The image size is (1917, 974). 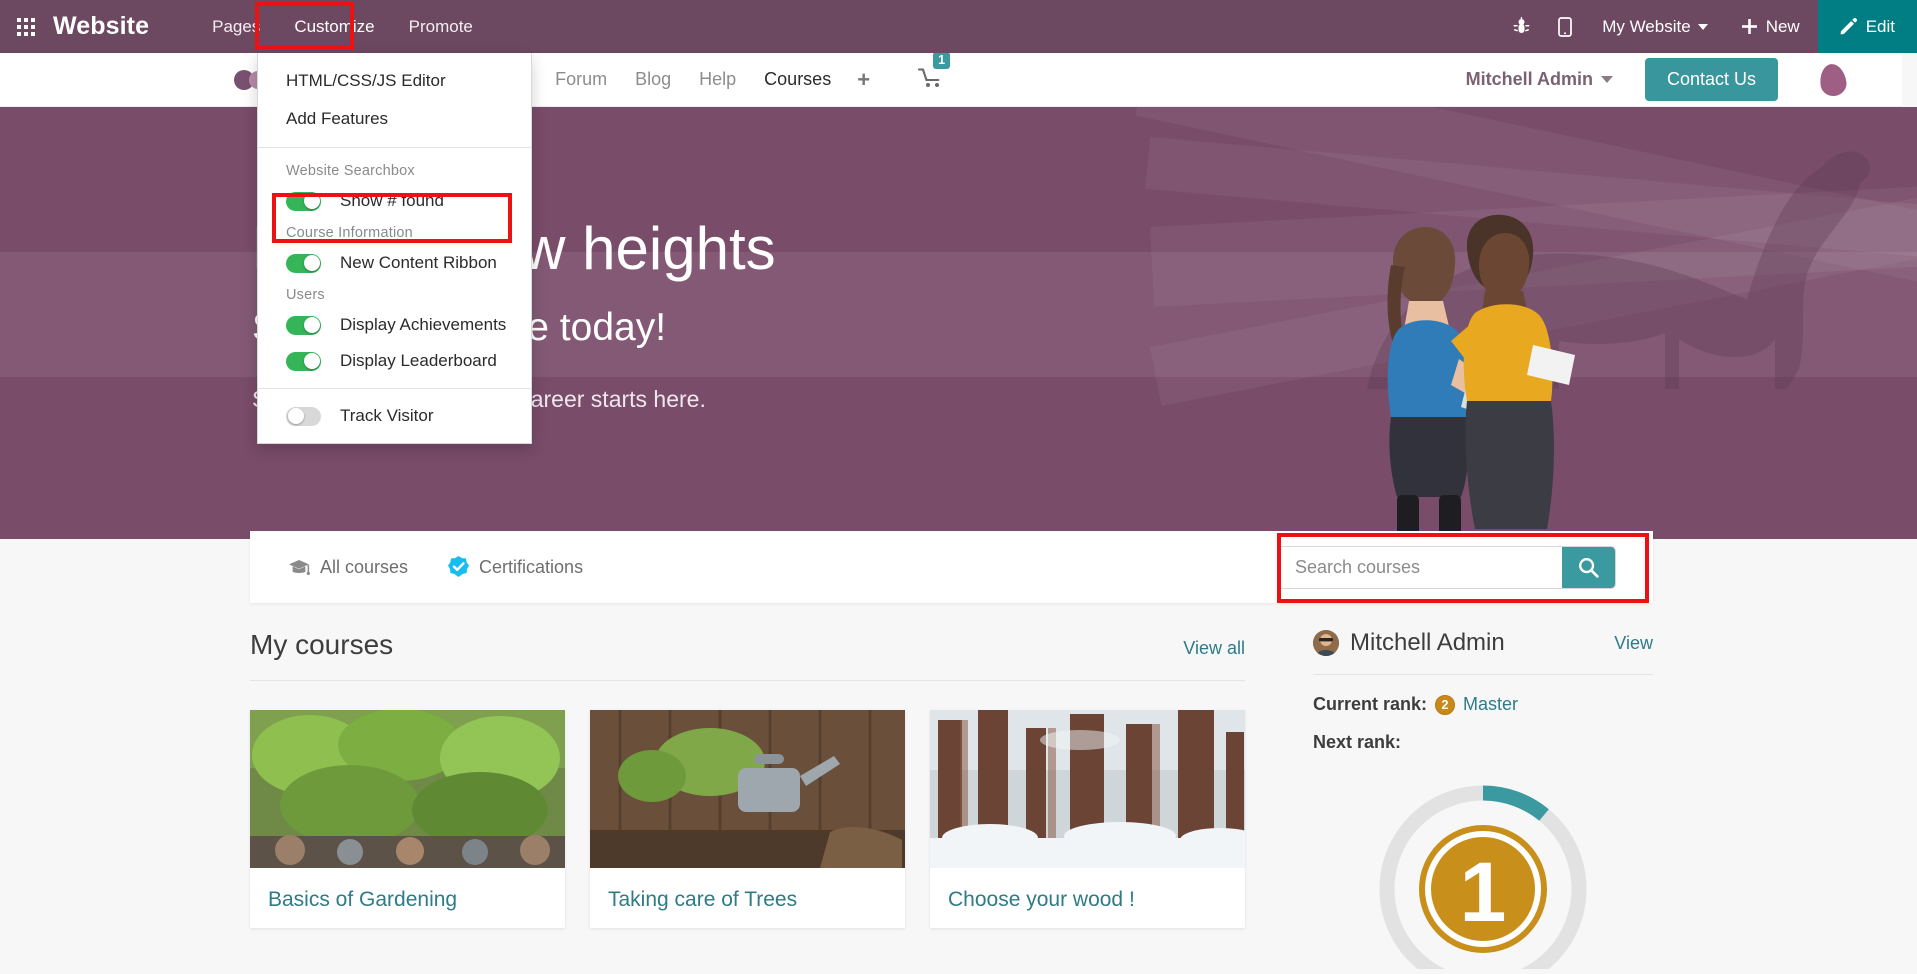 I want to click on website-header-right: Mitchell Admin Contact Us, so click(x=1684, y=79).